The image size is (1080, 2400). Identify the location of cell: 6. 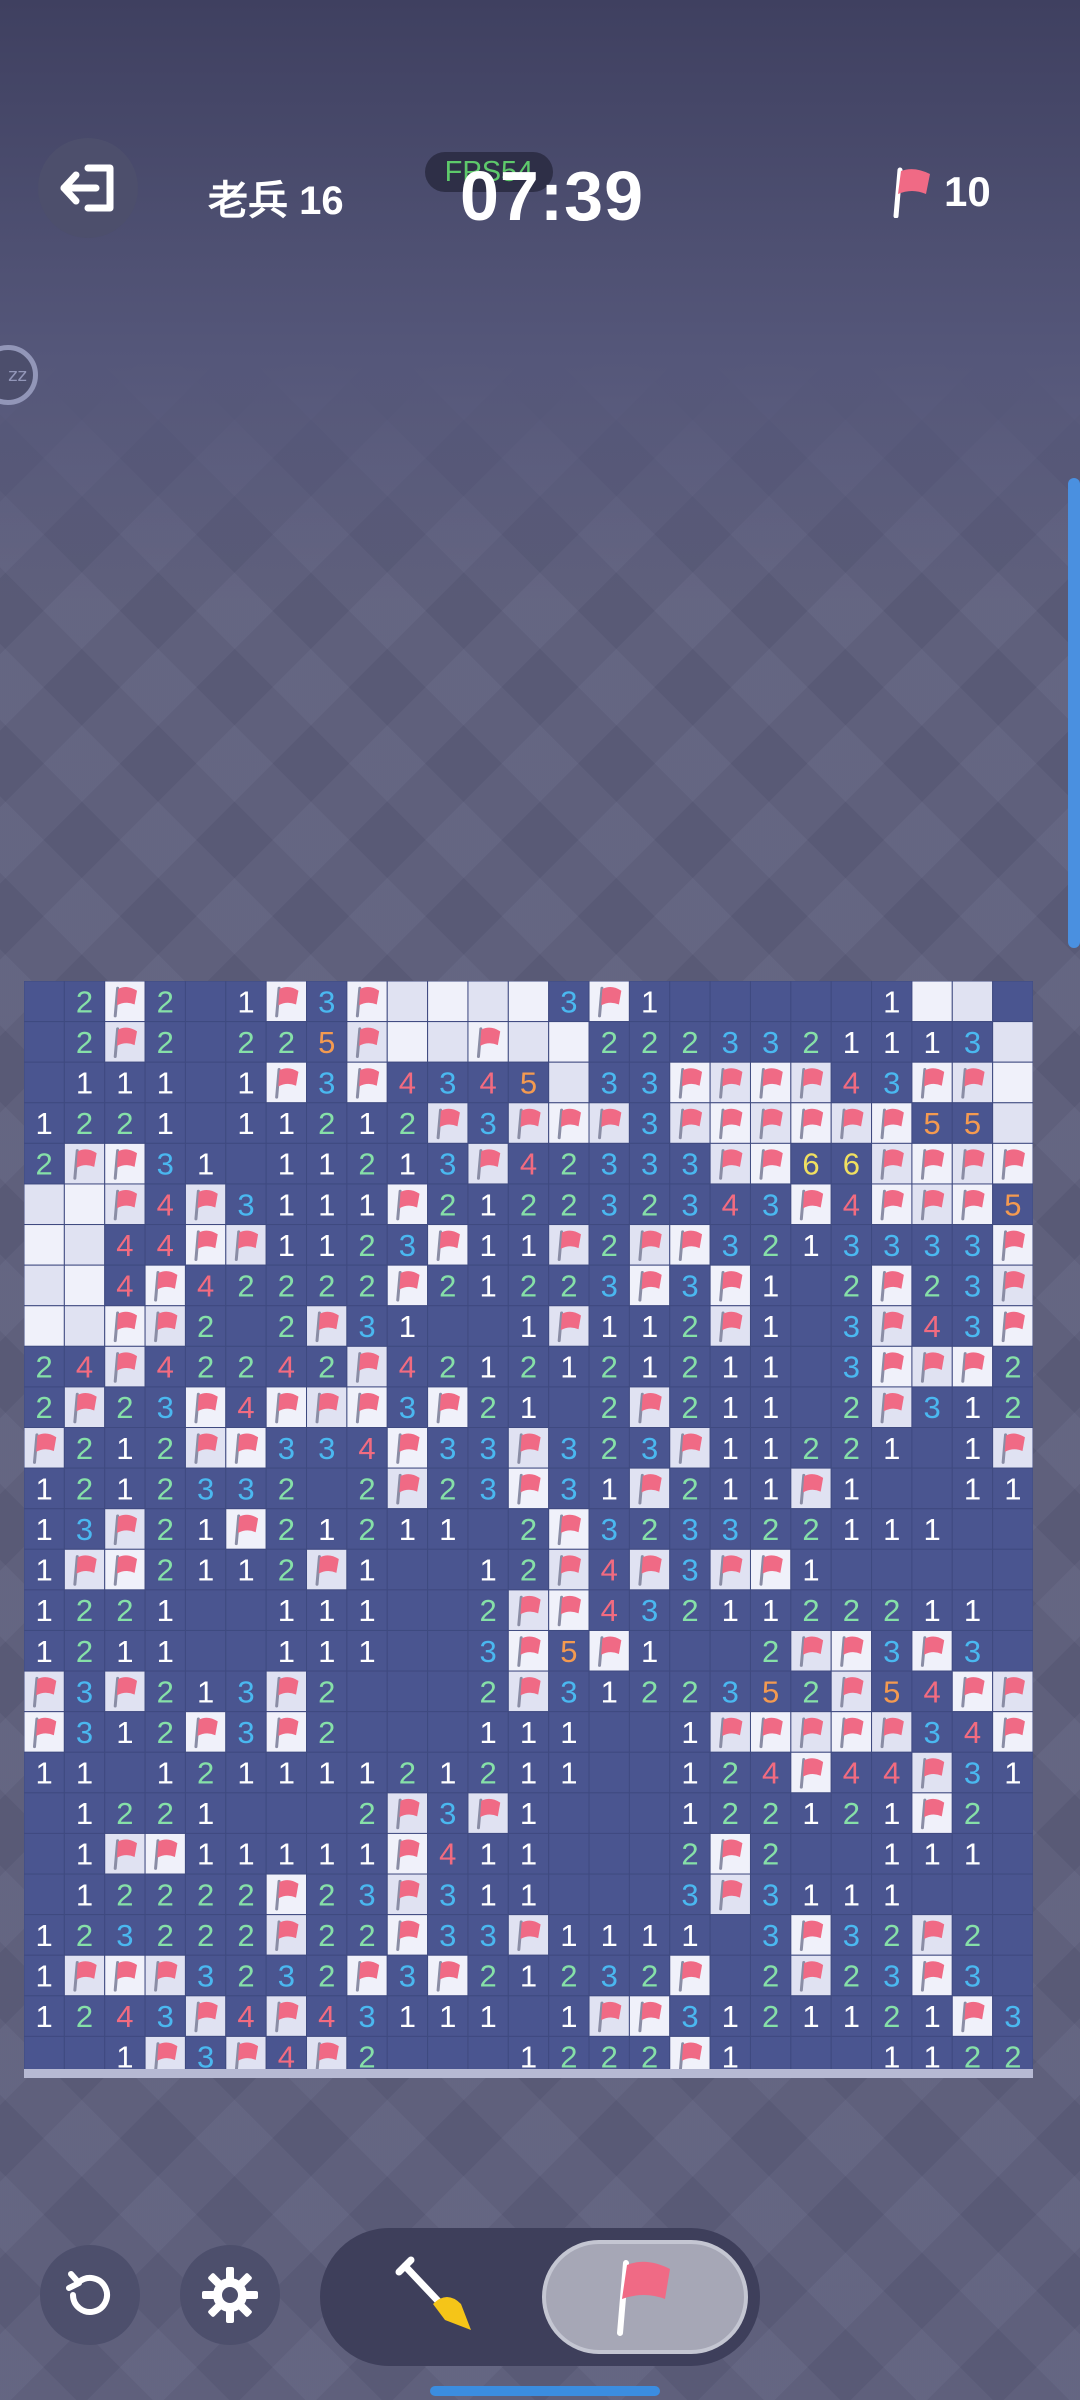
(851, 1163).